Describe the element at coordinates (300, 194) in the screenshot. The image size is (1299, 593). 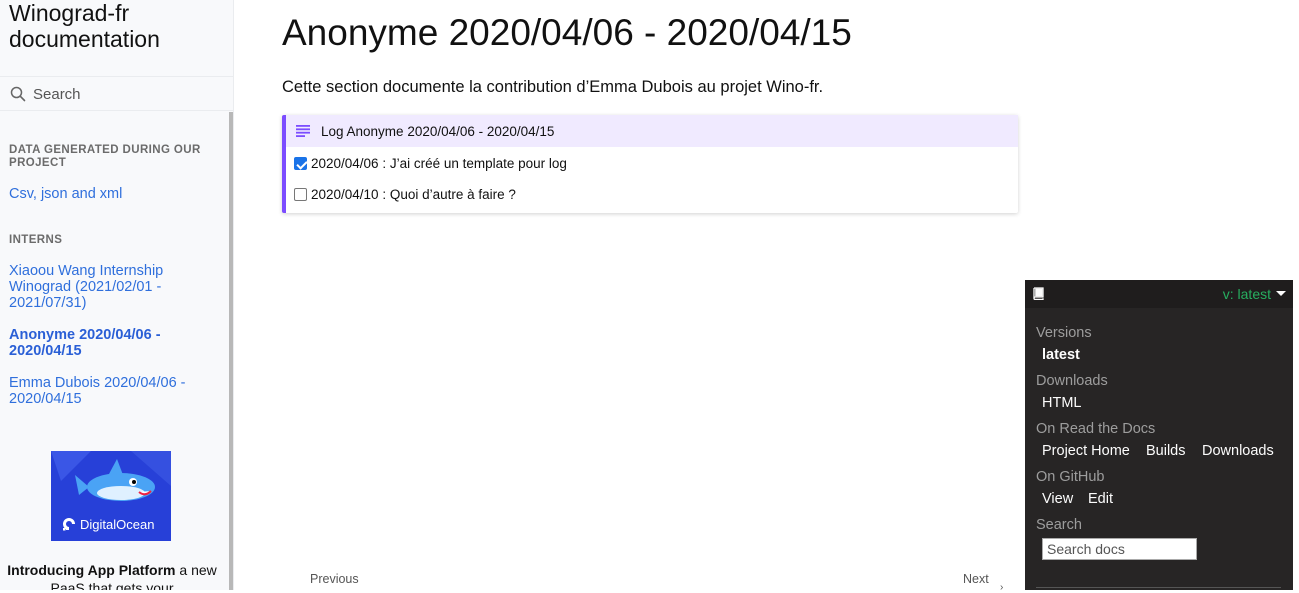
I see `task-checkbox-unchecked` at that location.